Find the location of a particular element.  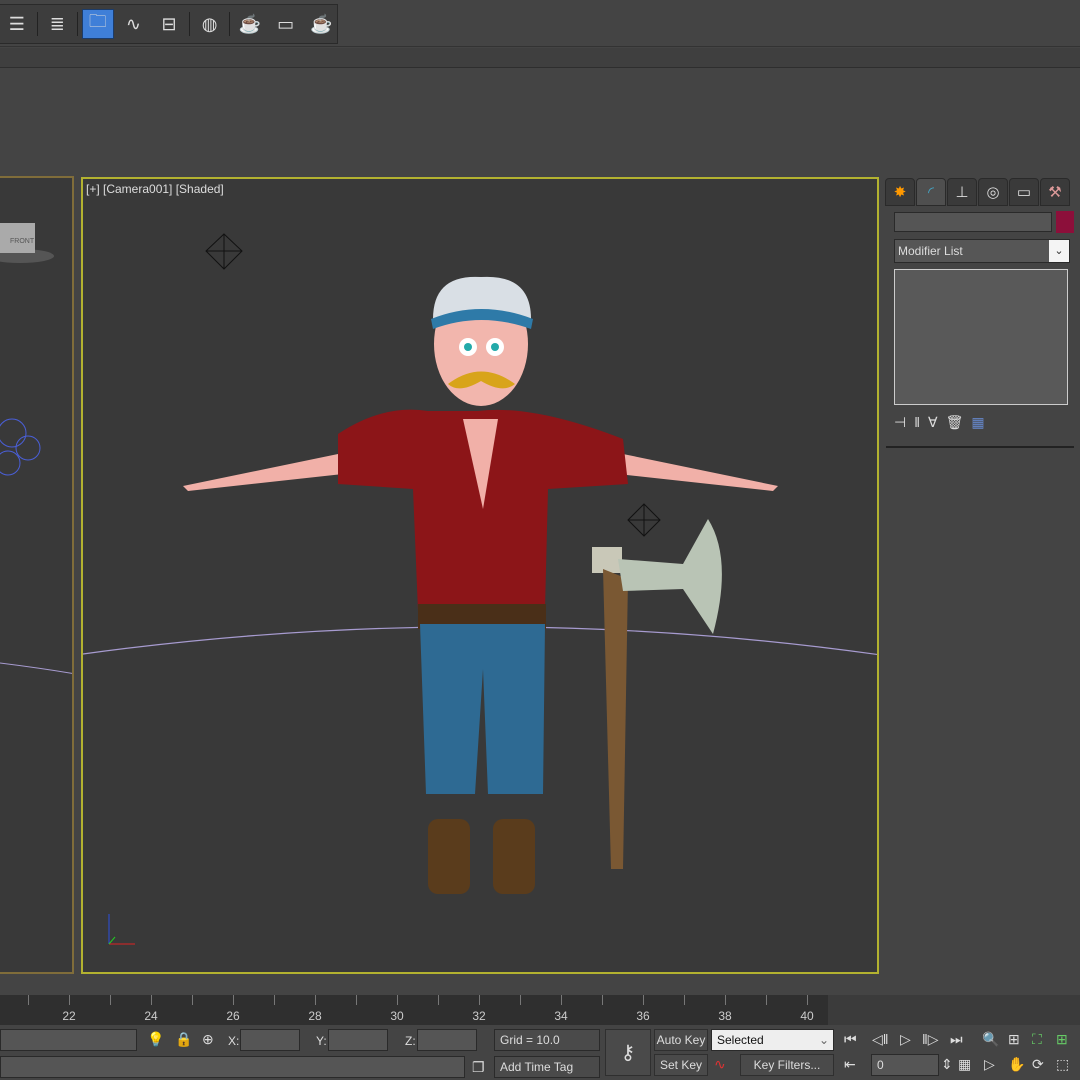

current-frame-input: 0 is located at coordinates (905, 1065).